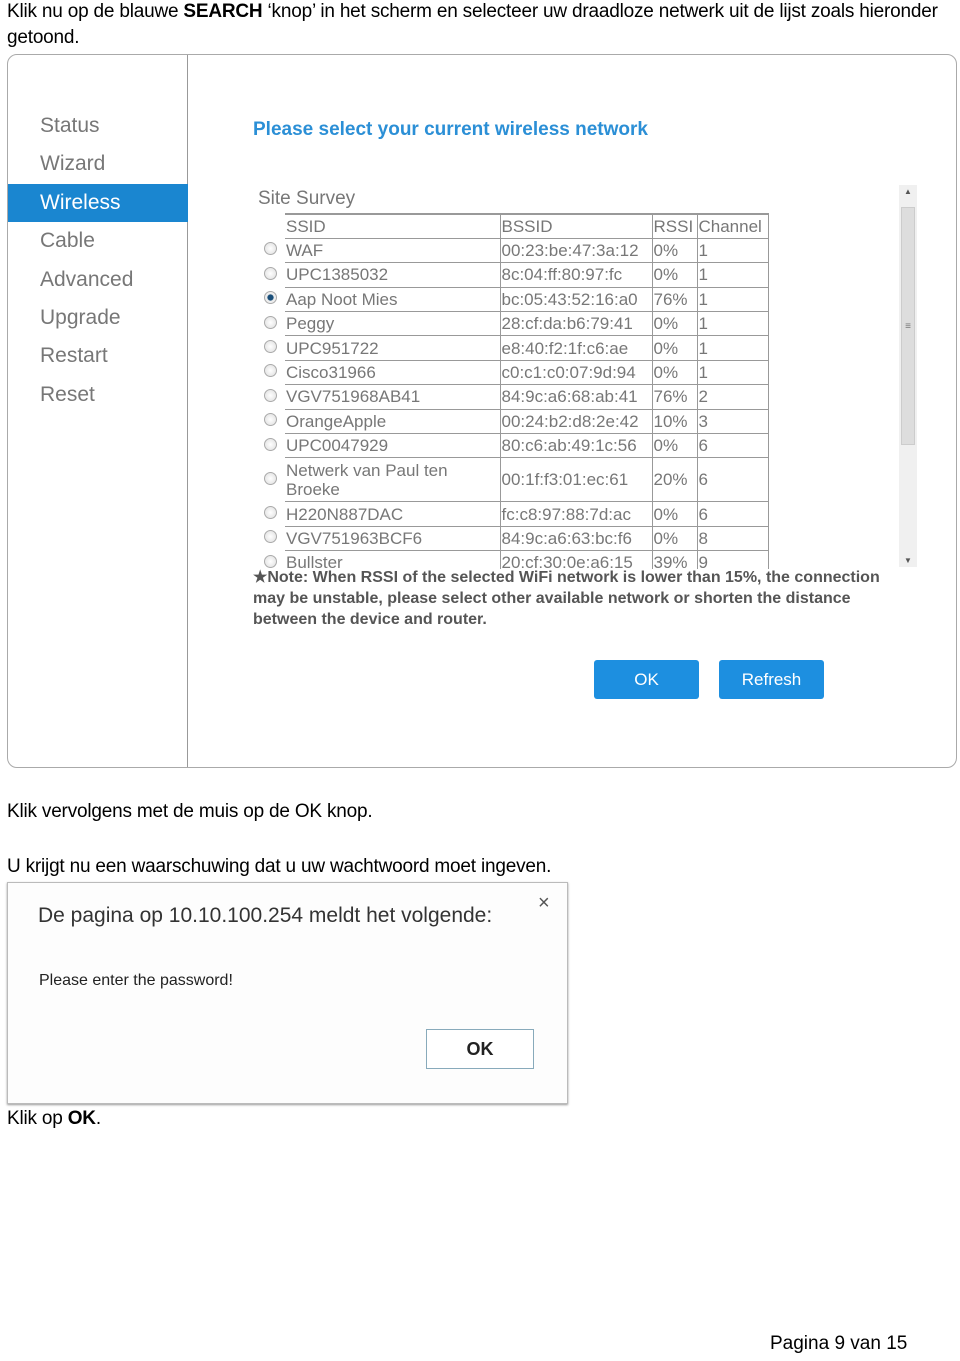 The width and height of the screenshot is (960, 1361). What do you see at coordinates (576, 446) in the screenshot?
I see `cell-bssid: 80:c6:ab:49:1c:56` at bounding box center [576, 446].